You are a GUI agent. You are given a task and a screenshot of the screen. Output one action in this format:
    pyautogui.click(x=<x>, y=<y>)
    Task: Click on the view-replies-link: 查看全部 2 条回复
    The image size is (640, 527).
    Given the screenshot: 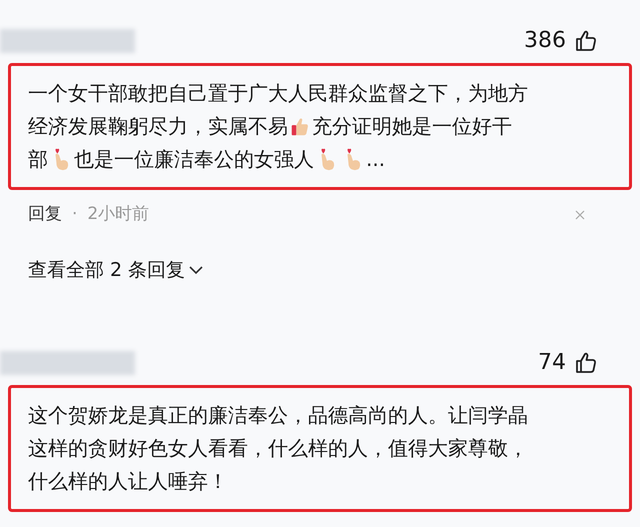 What is the action you would take?
    pyautogui.click(x=102, y=270)
    